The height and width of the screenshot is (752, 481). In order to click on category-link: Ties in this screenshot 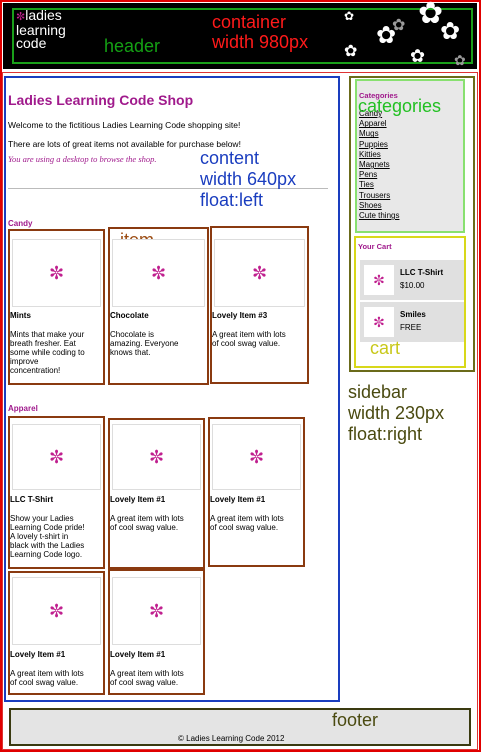, I will do `click(379, 185)`.